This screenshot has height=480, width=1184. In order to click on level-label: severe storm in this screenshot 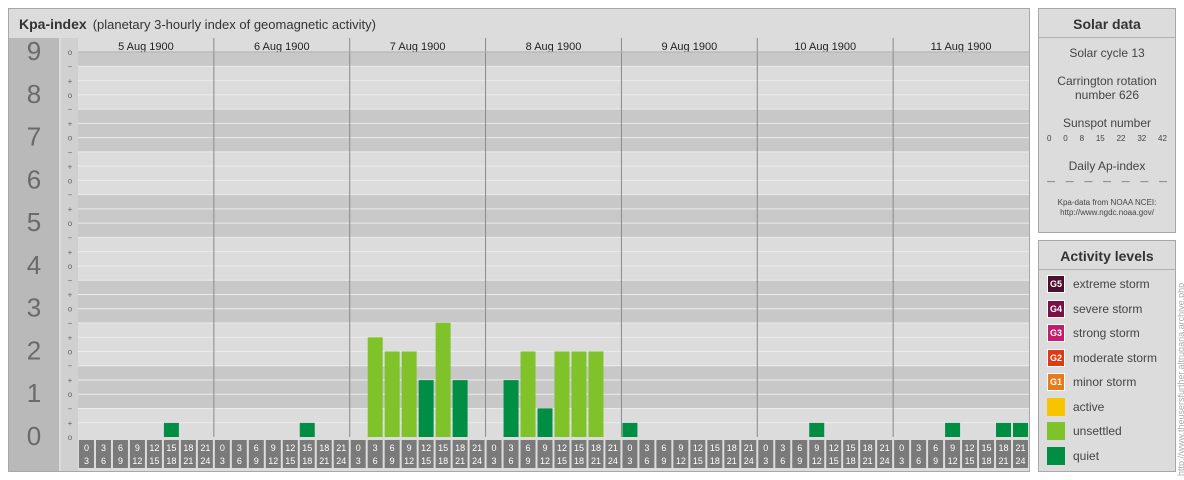, I will do `click(1108, 308)`.